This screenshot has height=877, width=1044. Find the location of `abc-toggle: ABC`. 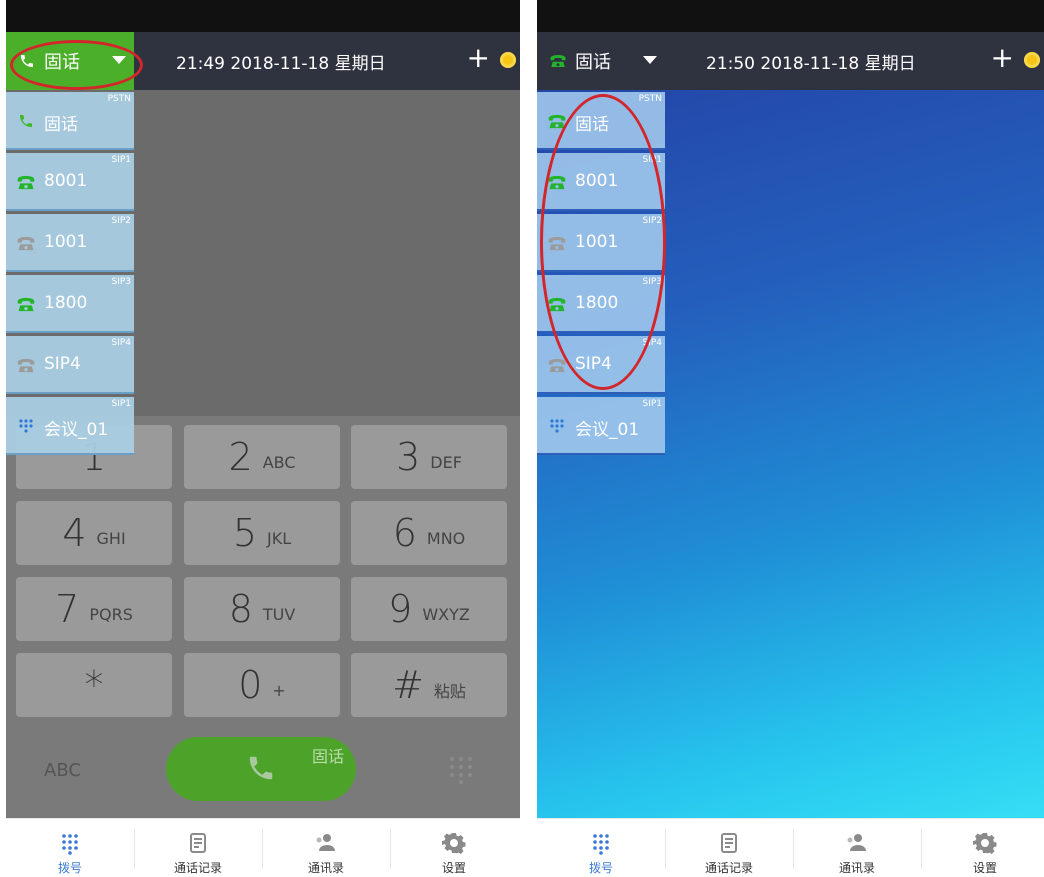

abc-toggle: ABC is located at coordinates (62, 770).